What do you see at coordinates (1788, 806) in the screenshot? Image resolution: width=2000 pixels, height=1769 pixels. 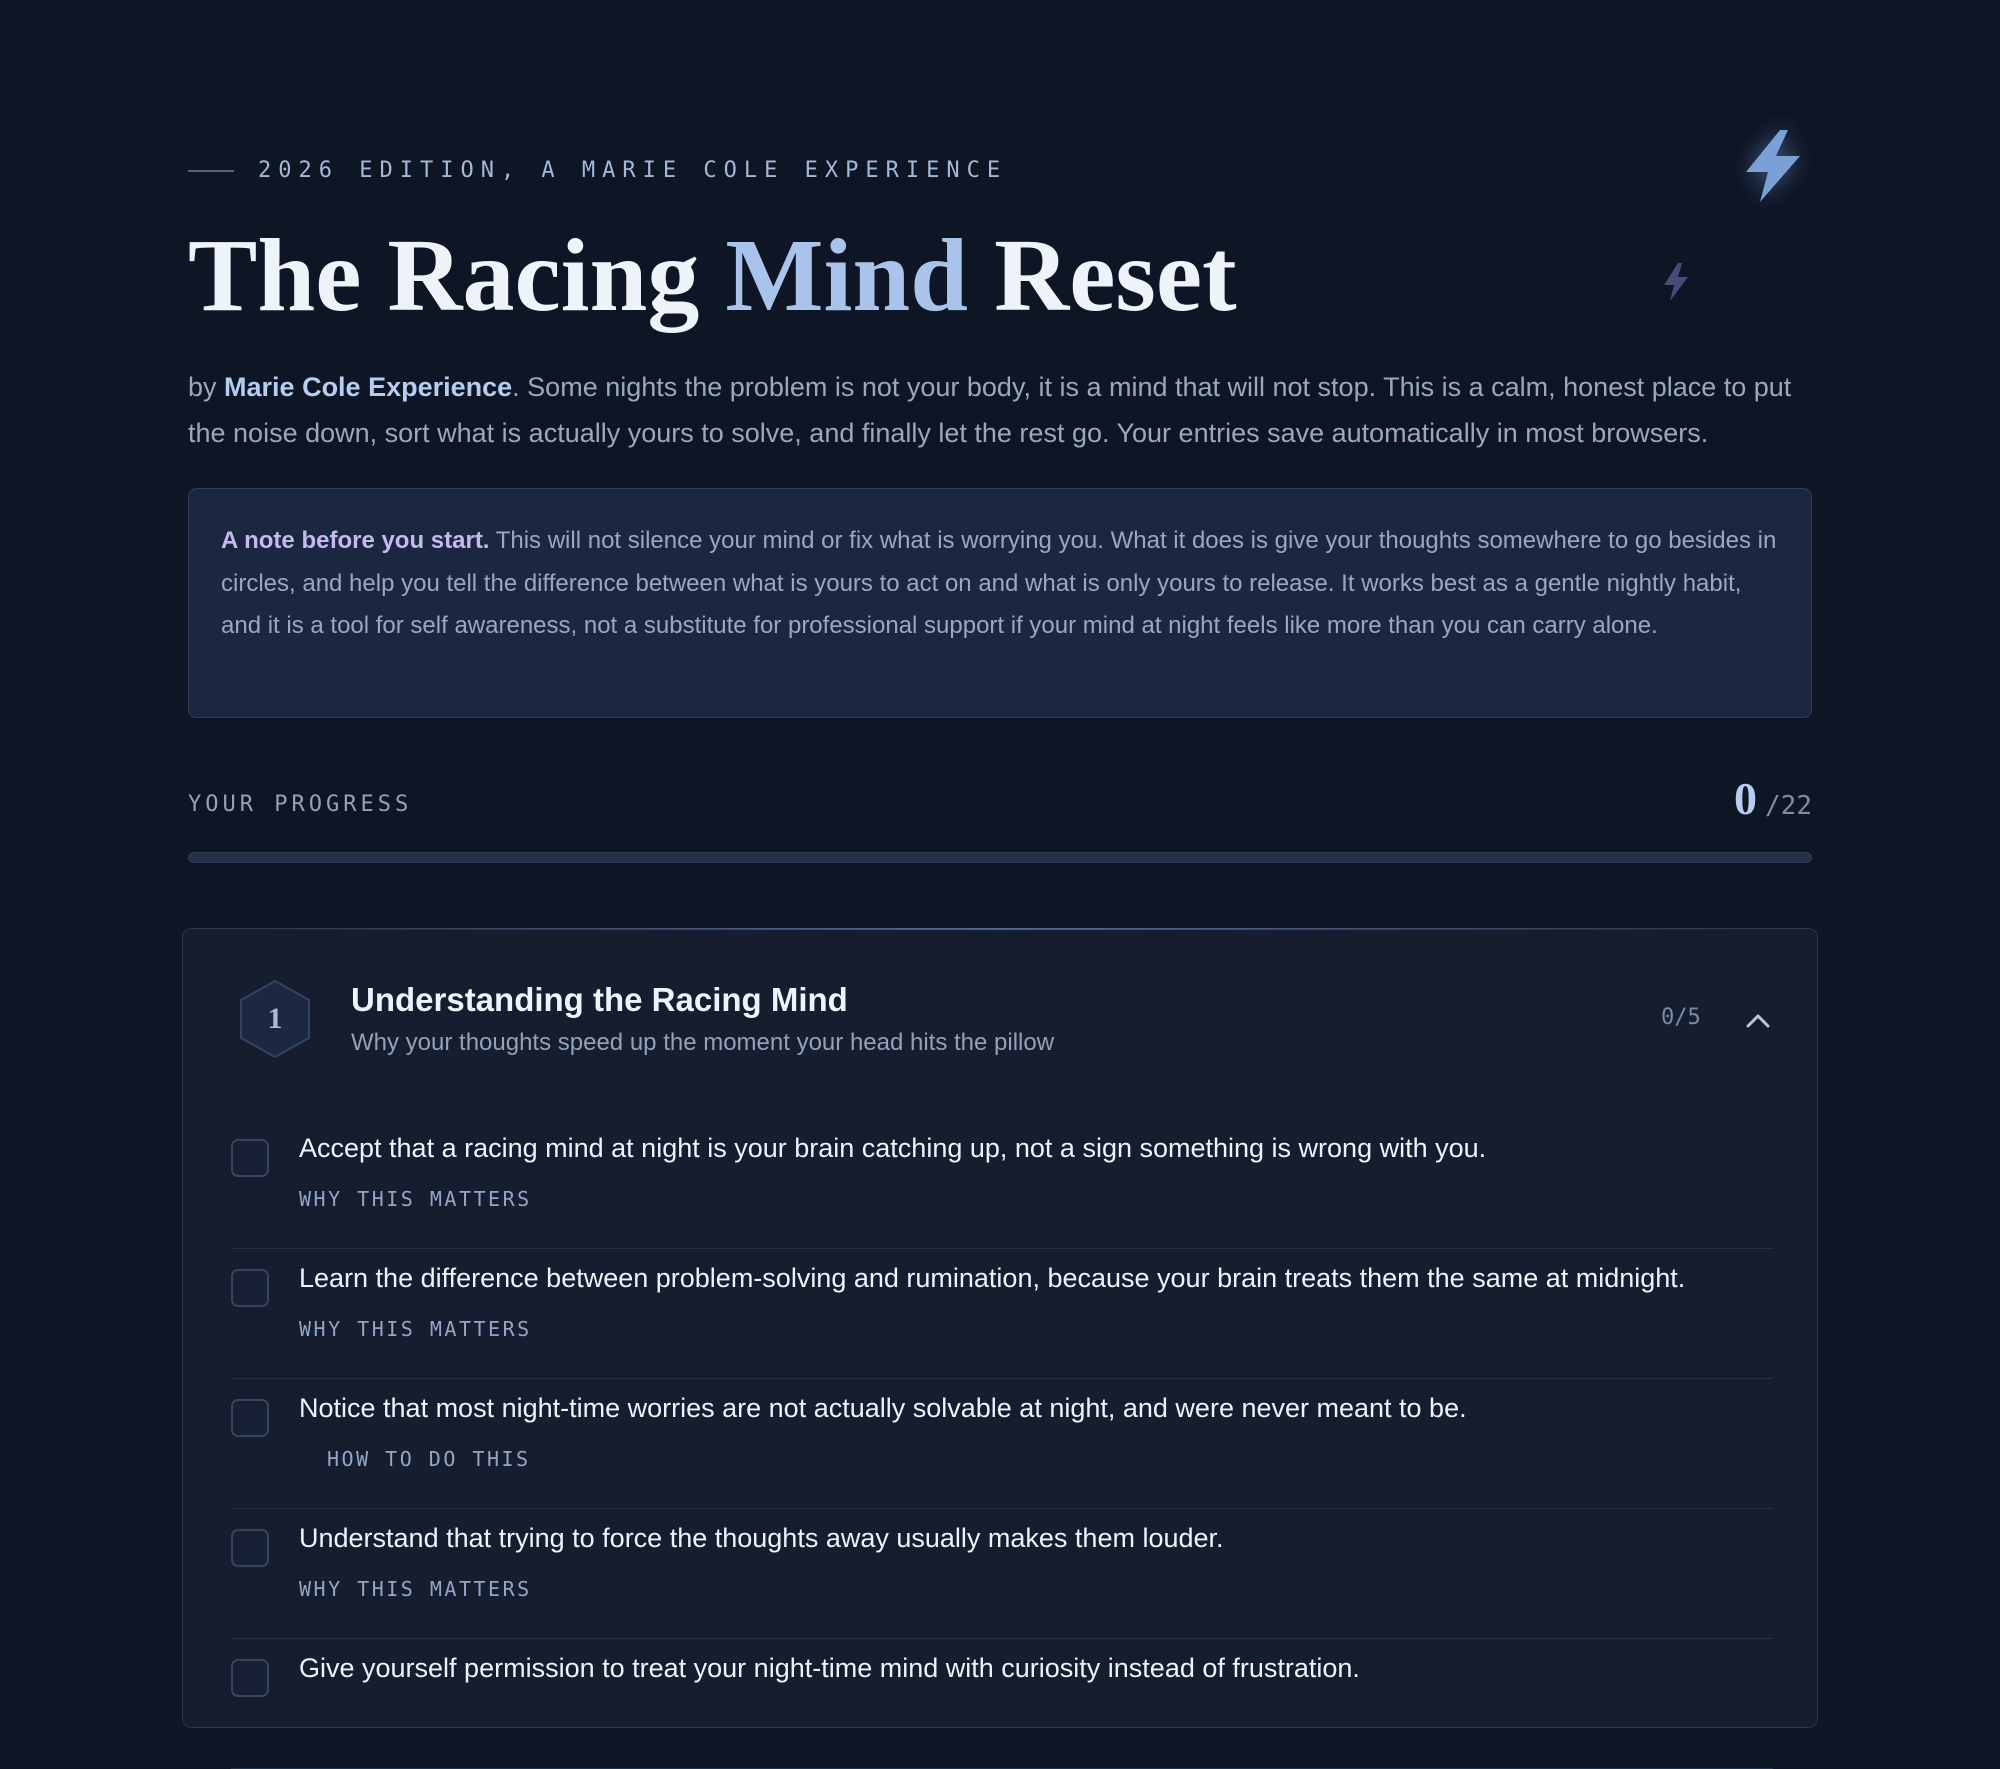 I see `progress-total: /22` at bounding box center [1788, 806].